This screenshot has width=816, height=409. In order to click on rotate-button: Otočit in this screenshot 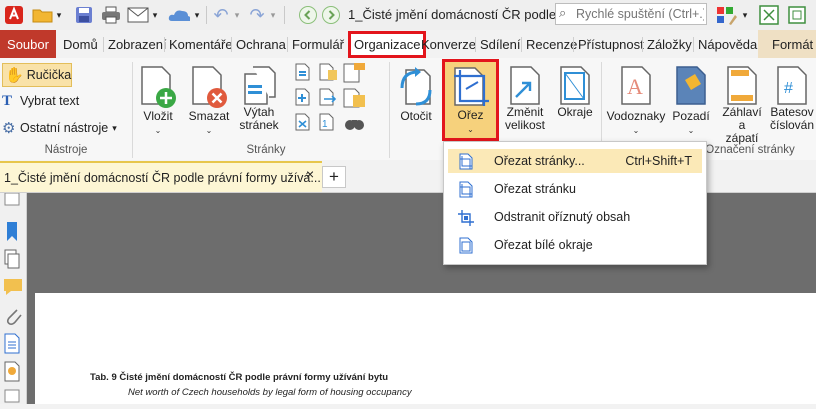, I will do `click(416, 93)`.